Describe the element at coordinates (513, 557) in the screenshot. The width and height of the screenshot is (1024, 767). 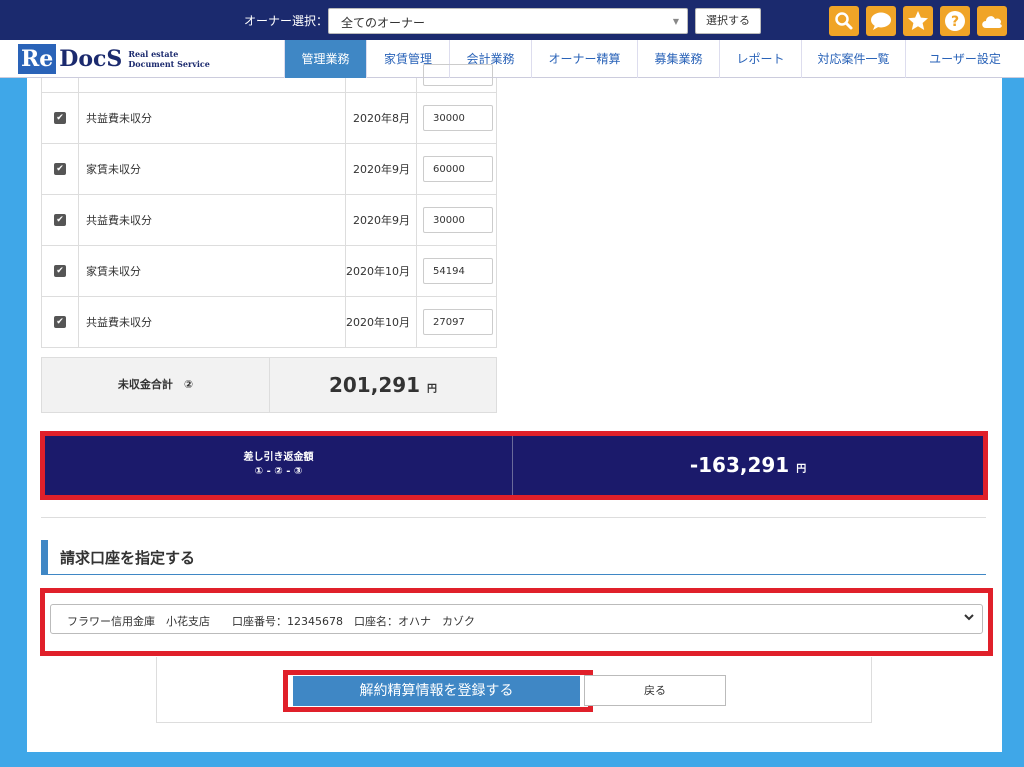
I see `billing-account-heading: 請求口座を指定する` at that location.